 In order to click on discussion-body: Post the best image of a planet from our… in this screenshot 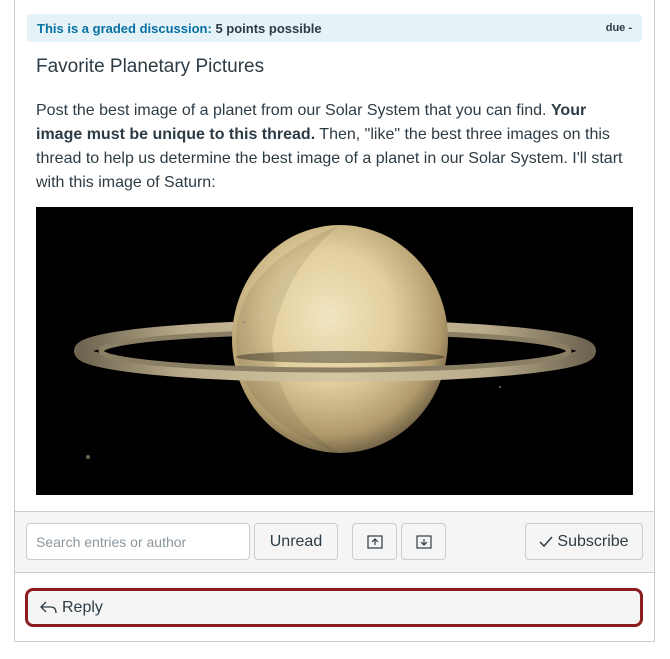, I will do `click(331, 147)`.